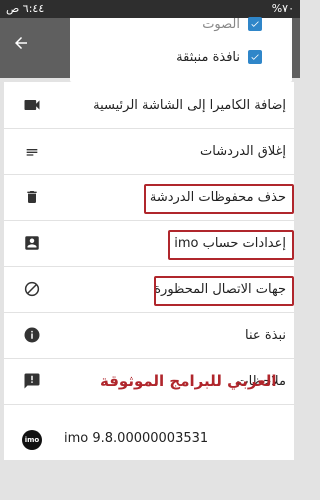 The width and height of the screenshot is (320, 500). Describe the element at coordinates (243, 151) in the screenshot. I see `menu-item-label: إغلاق الدردشات` at that location.